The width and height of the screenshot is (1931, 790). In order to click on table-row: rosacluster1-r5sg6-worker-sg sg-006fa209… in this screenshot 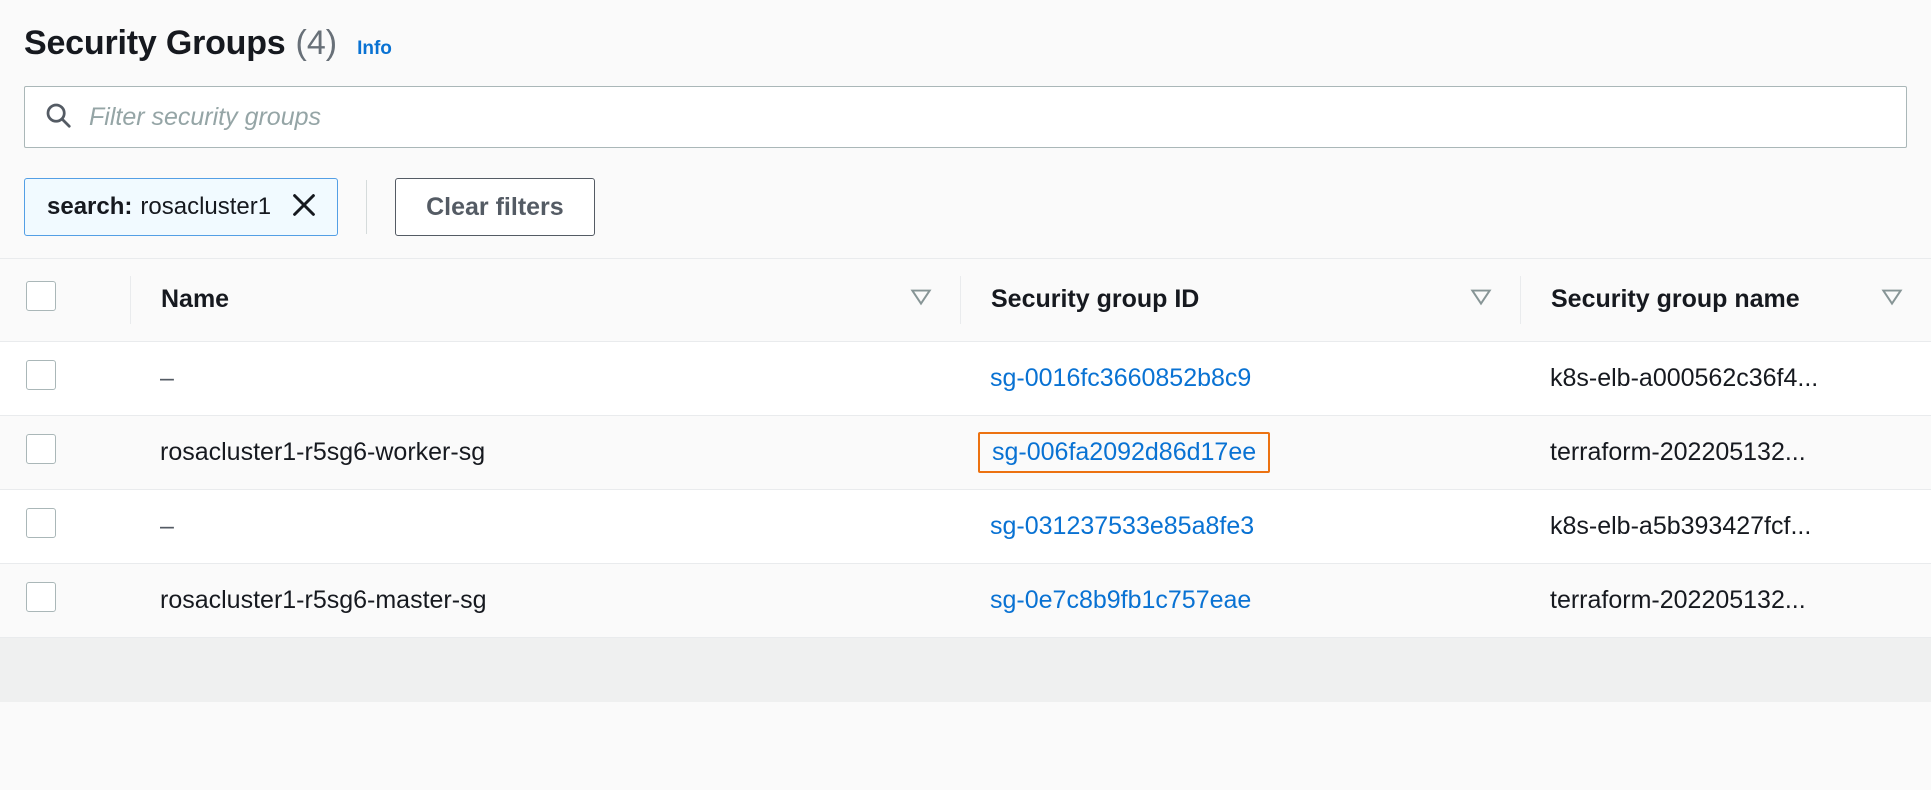, I will do `click(965, 452)`.